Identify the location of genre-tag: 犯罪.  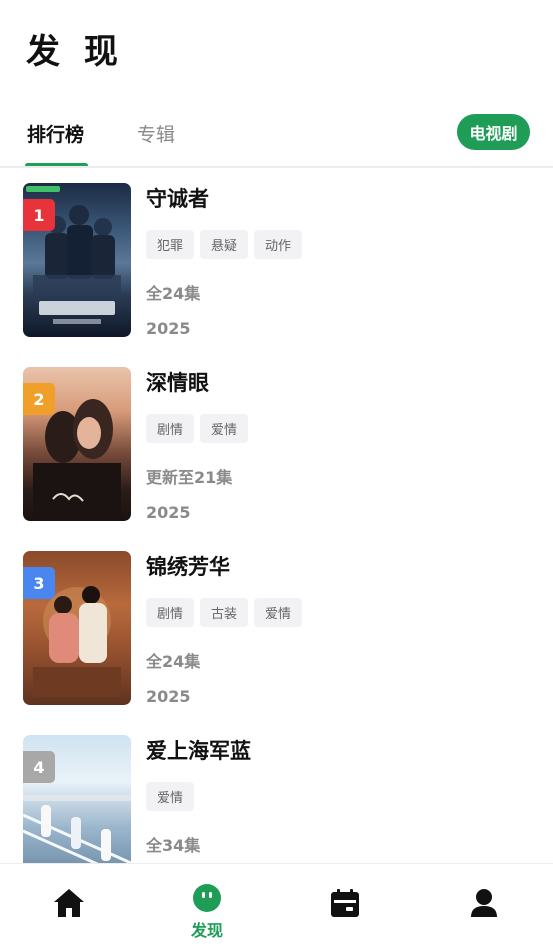
(170, 244).